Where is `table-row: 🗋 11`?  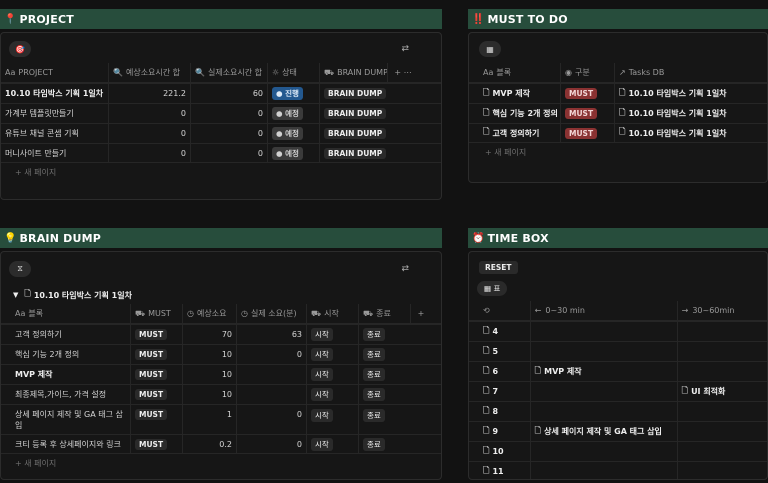 table-row: 🗋 11 is located at coordinates (618, 470).